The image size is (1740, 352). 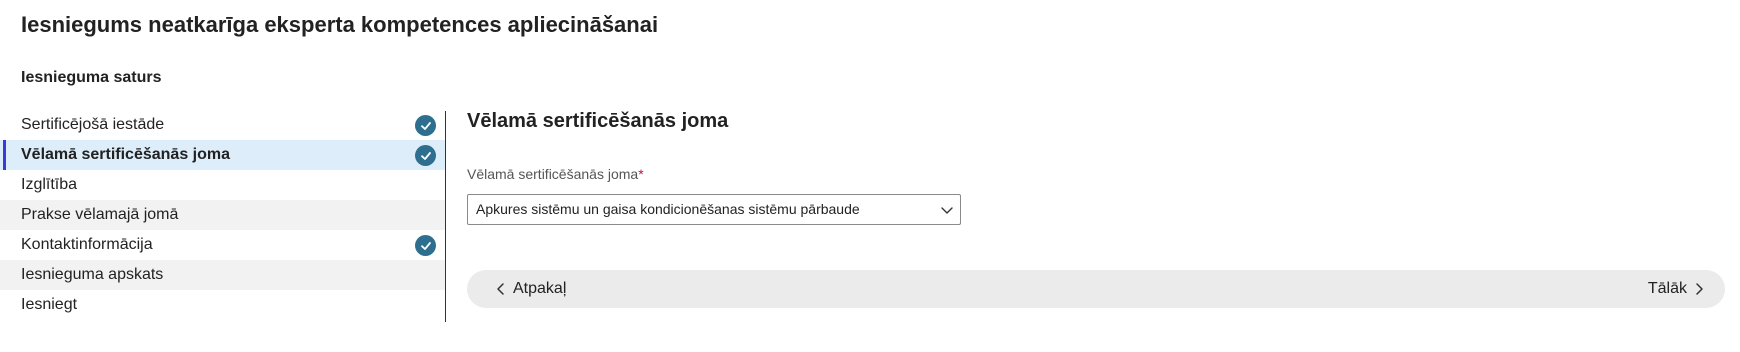 I want to click on required-mark: *, so click(x=641, y=174).